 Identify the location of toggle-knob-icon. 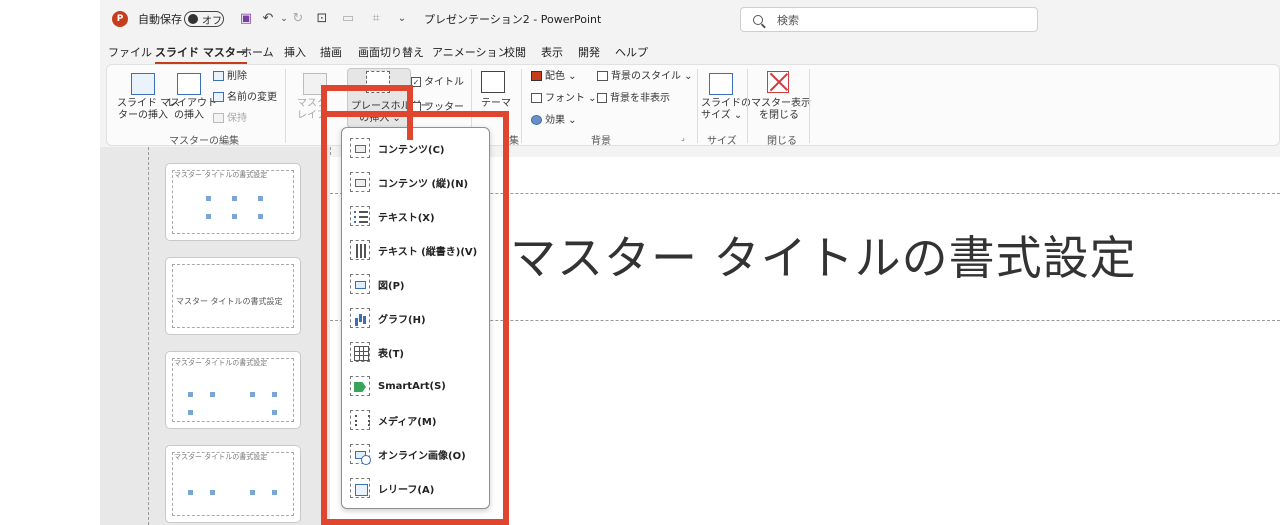
(193, 19).